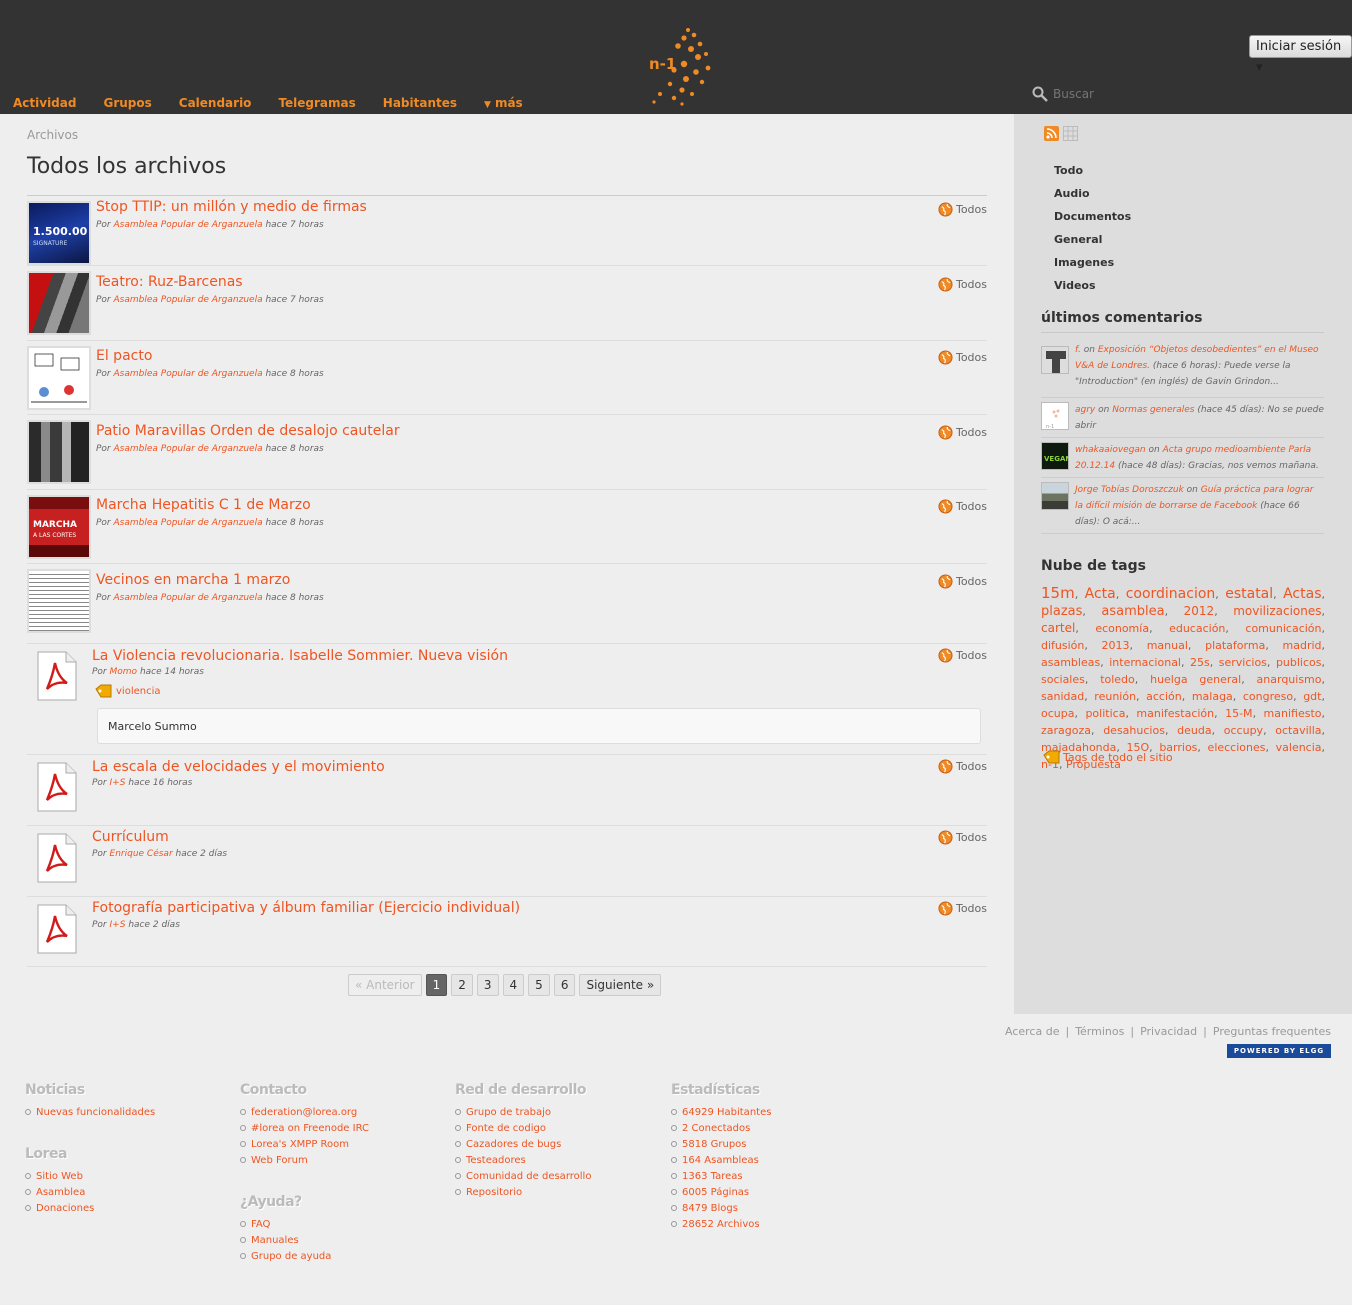  What do you see at coordinates (721, 1112) in the screenshot?
I see `footer-link: 64929 Habitantes` at bounding box center [721, 1112].